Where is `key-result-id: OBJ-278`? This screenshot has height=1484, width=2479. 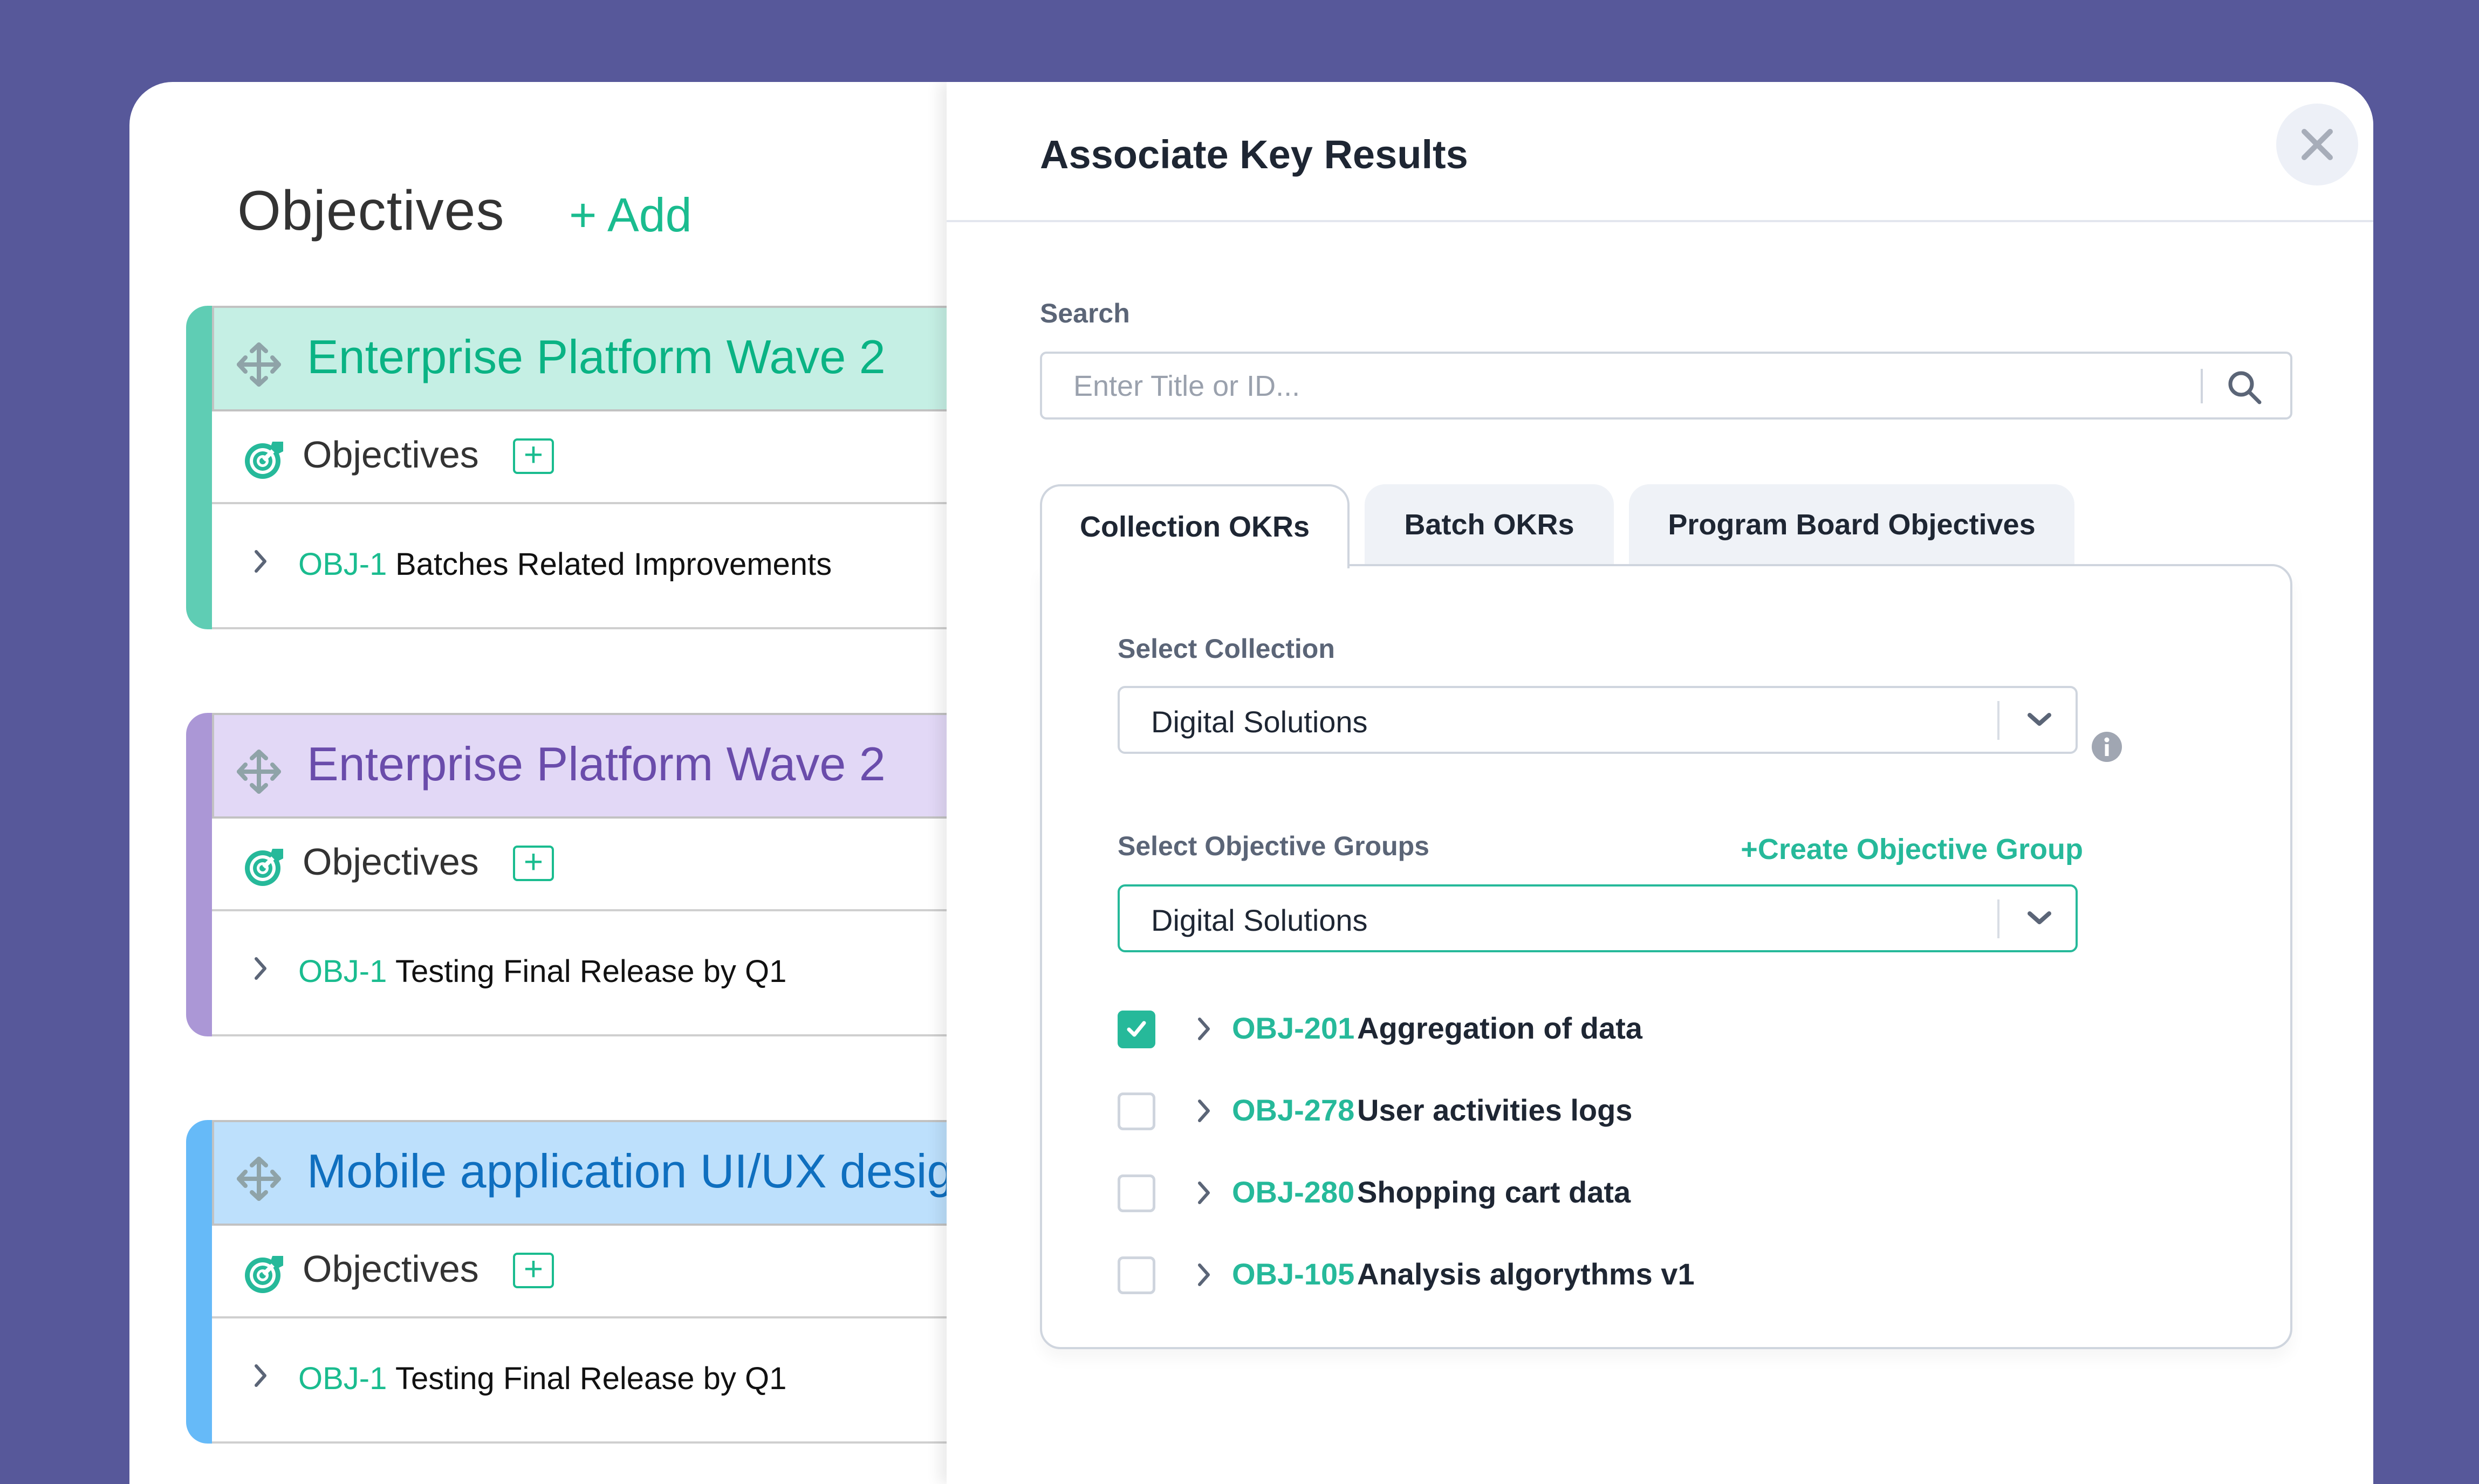
key-result-id: OBJ-278 is located at coordinates (1293, 1110).